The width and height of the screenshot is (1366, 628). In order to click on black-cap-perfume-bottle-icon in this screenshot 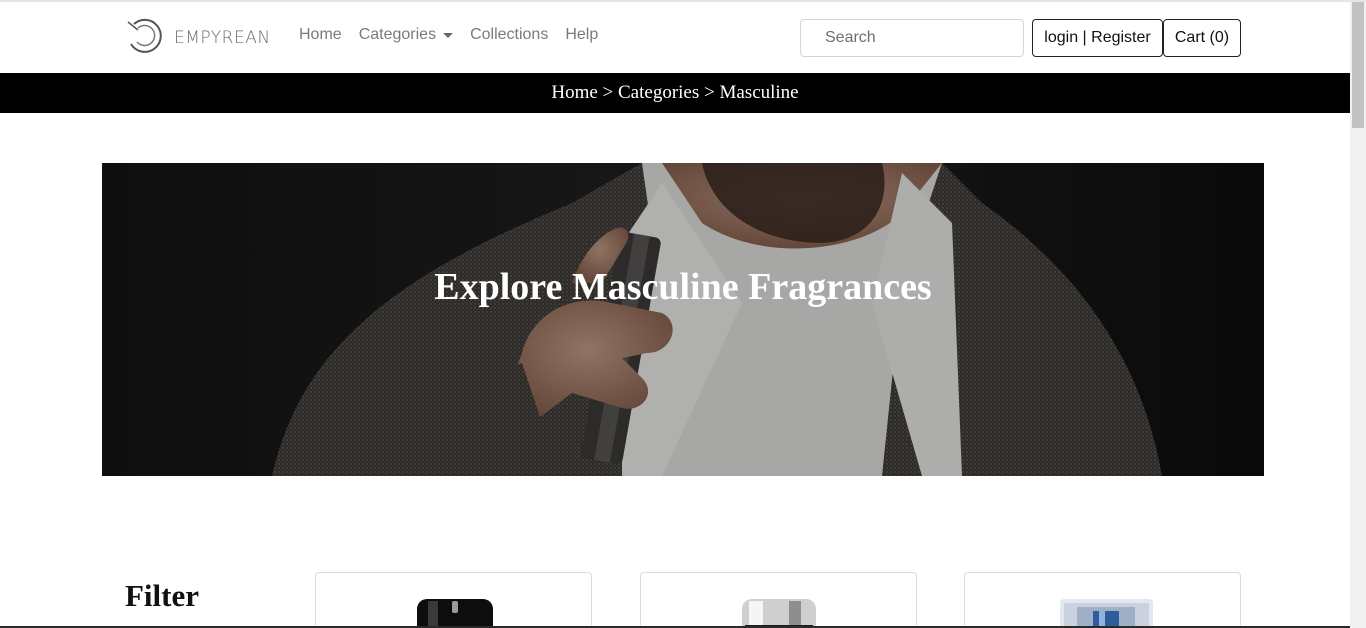, I will do `click(455, 613)`.